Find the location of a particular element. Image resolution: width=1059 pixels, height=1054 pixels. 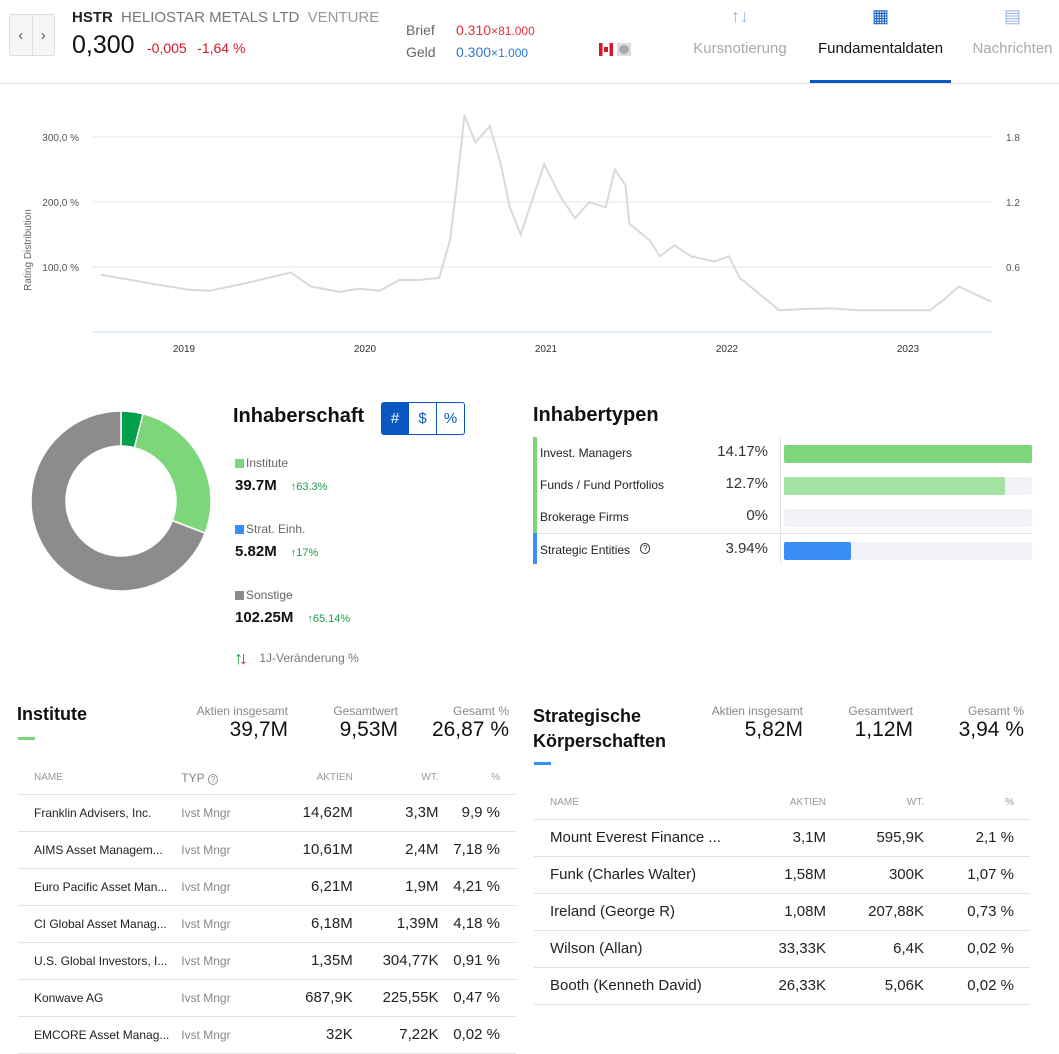

value: 595,9K is located at coordinates (875, 838).